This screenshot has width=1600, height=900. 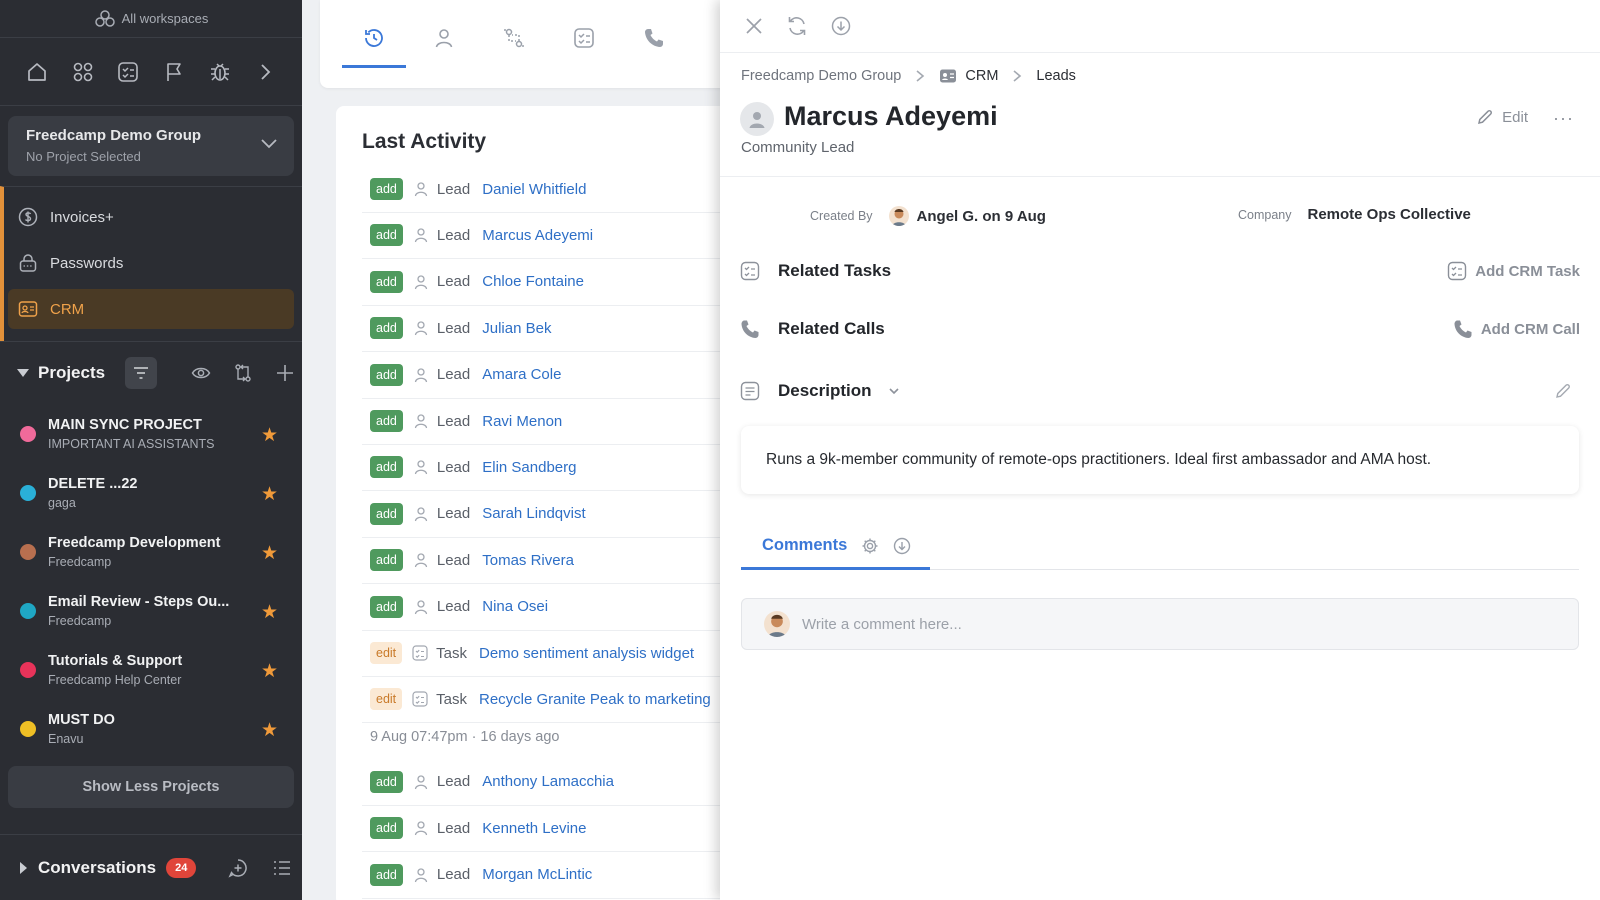 What do you see at coordinates (238, 868) in the screenshot?
I see `new-conversation-icon` at bounding box center [238, 868].